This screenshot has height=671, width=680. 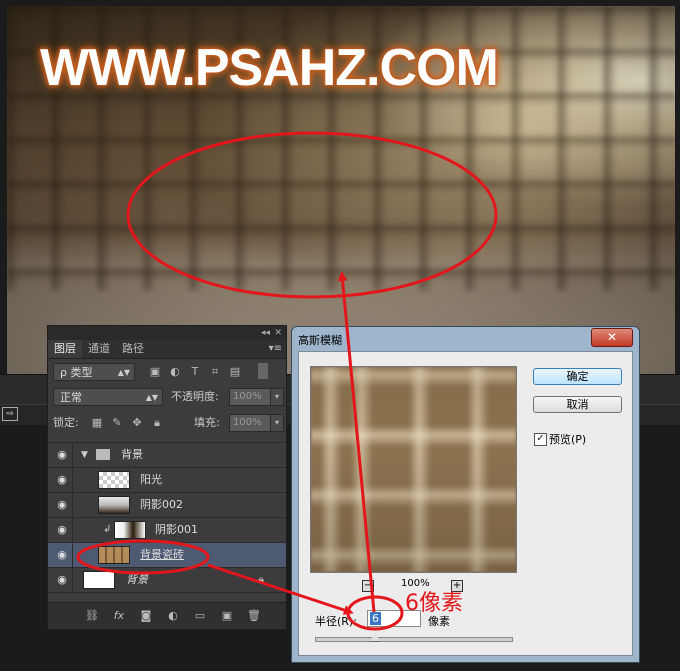 What do you see at coordinates (155, 372) in the screenshot?
I see `image-filter-icon: ▣` at bounding box center [155, 372].